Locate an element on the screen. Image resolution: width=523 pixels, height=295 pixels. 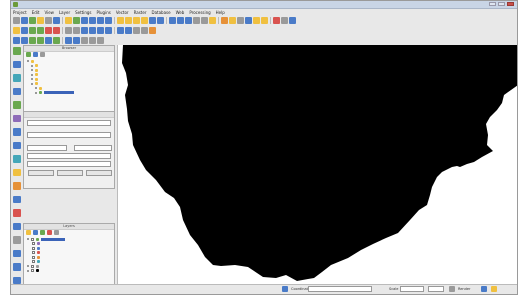
filter-legend-icon is located at coordinates (42, 232).